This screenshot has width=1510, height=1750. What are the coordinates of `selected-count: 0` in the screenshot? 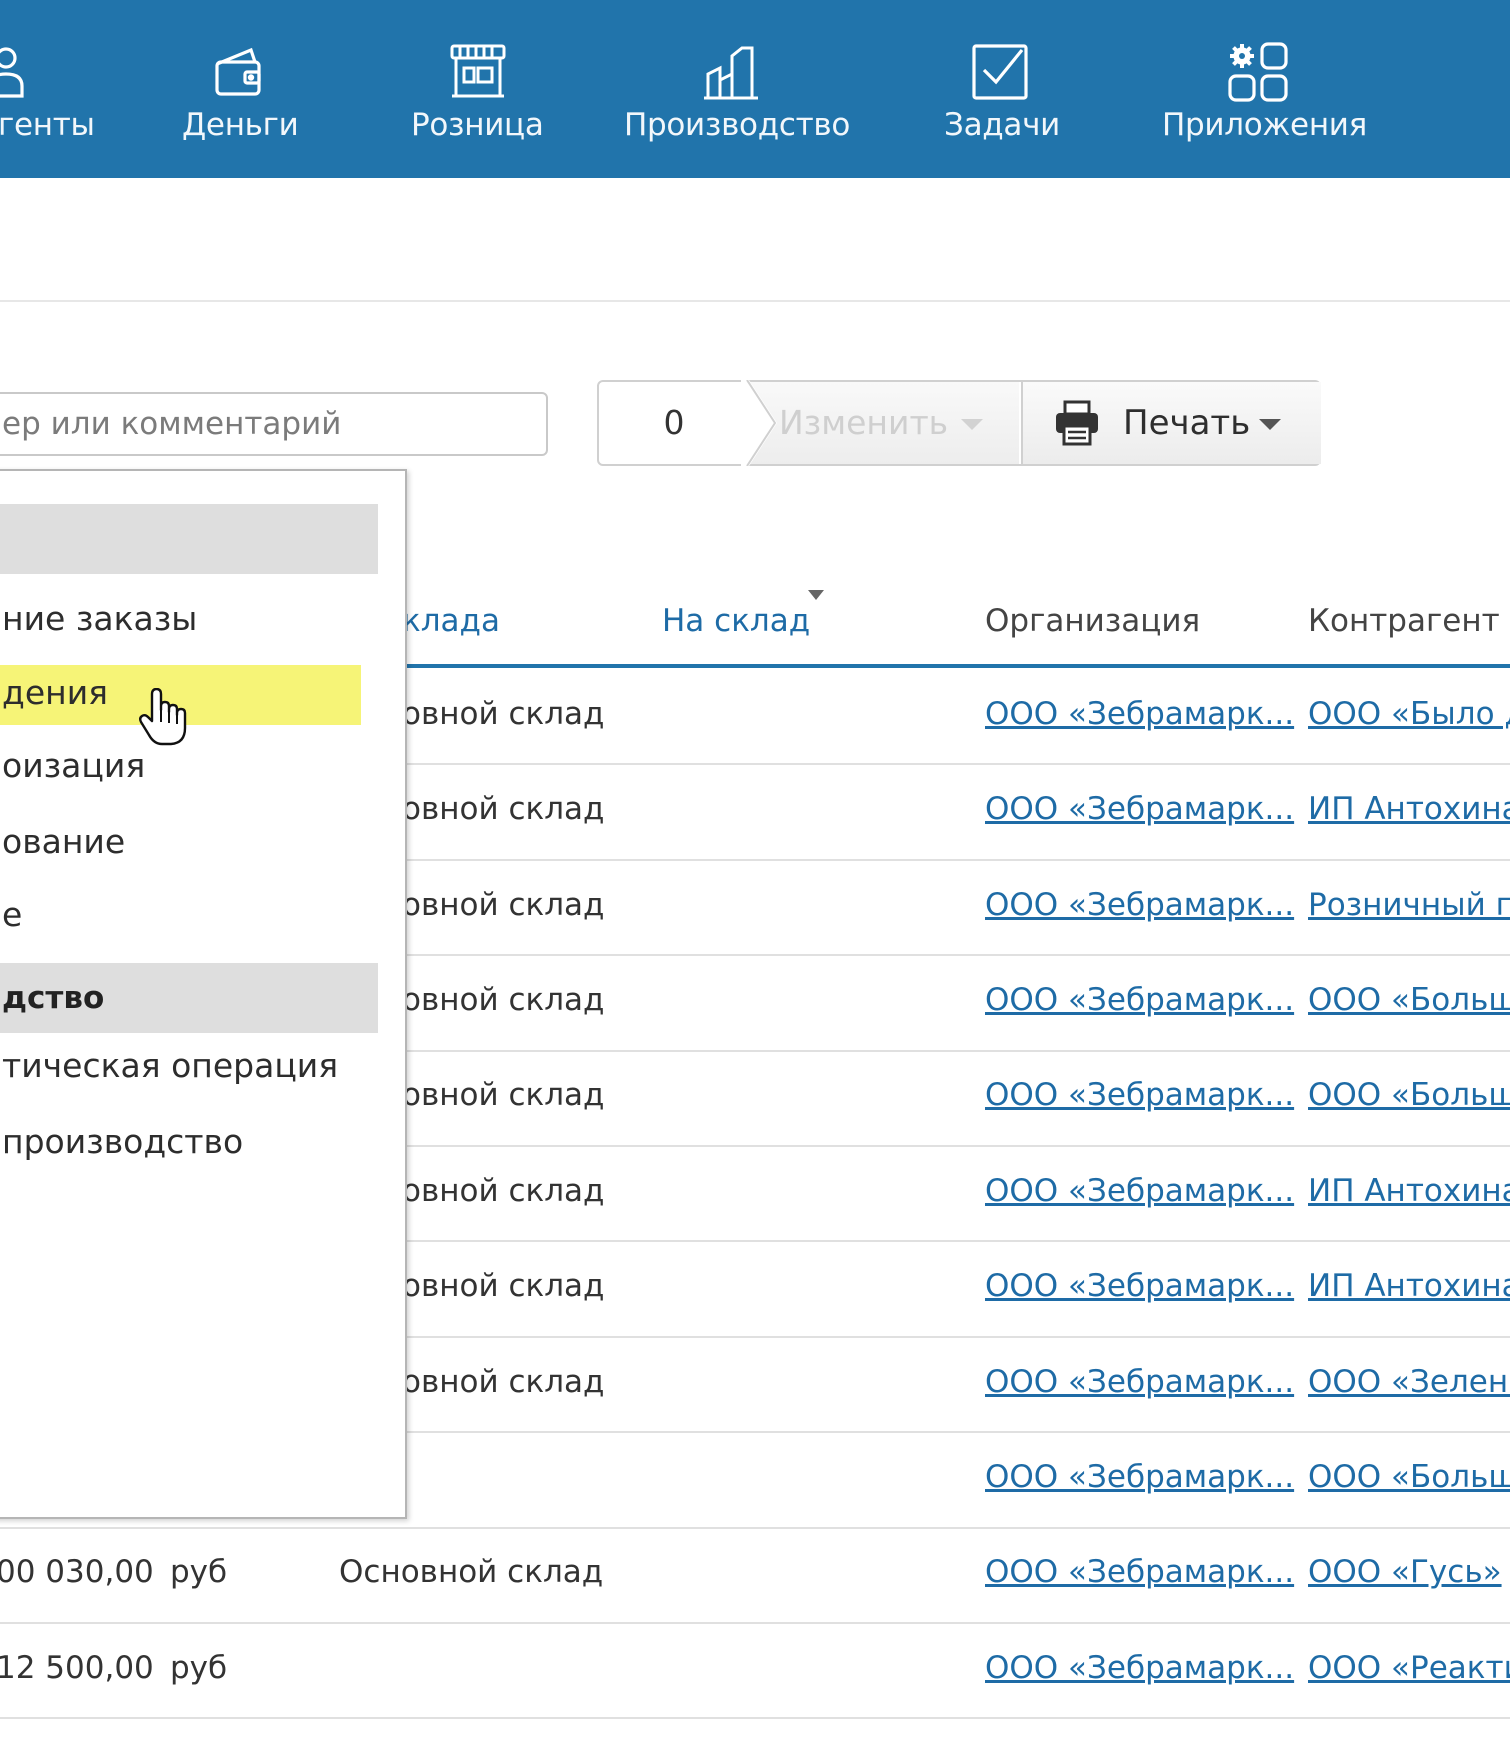 It's located at (674, 422).